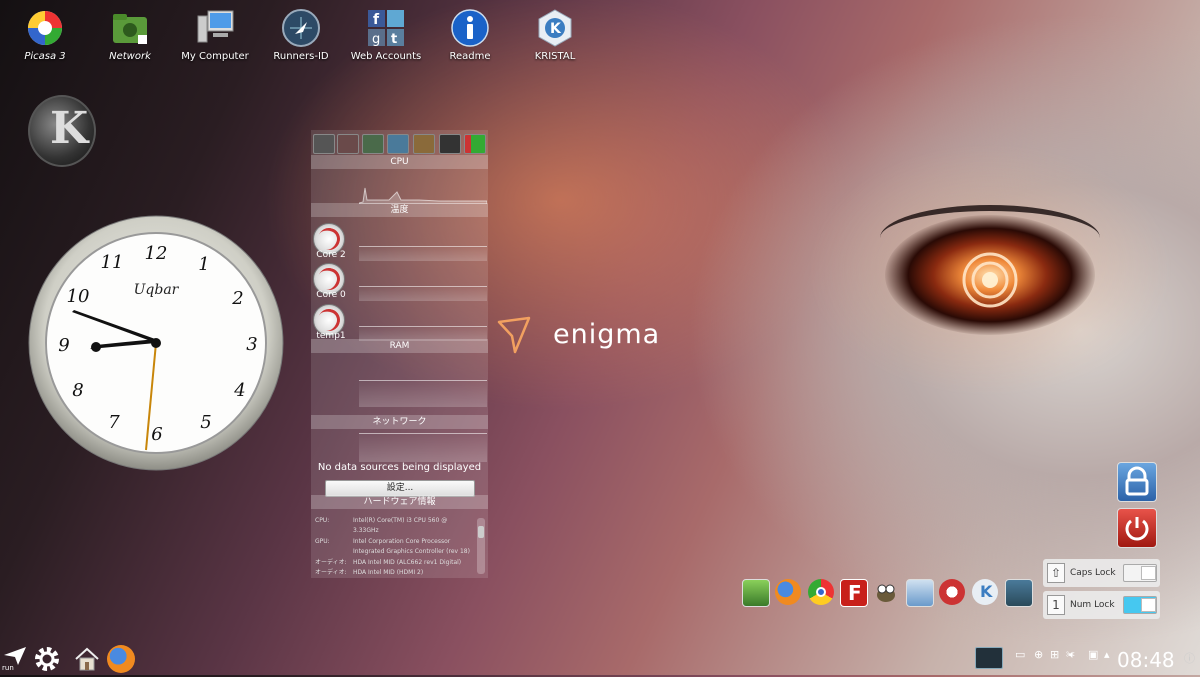 This screenshot has width=1200, height=677. Describe the element at coordinates (1140, 605) in the screenshot. I see `num-lock-toggle` at that location.